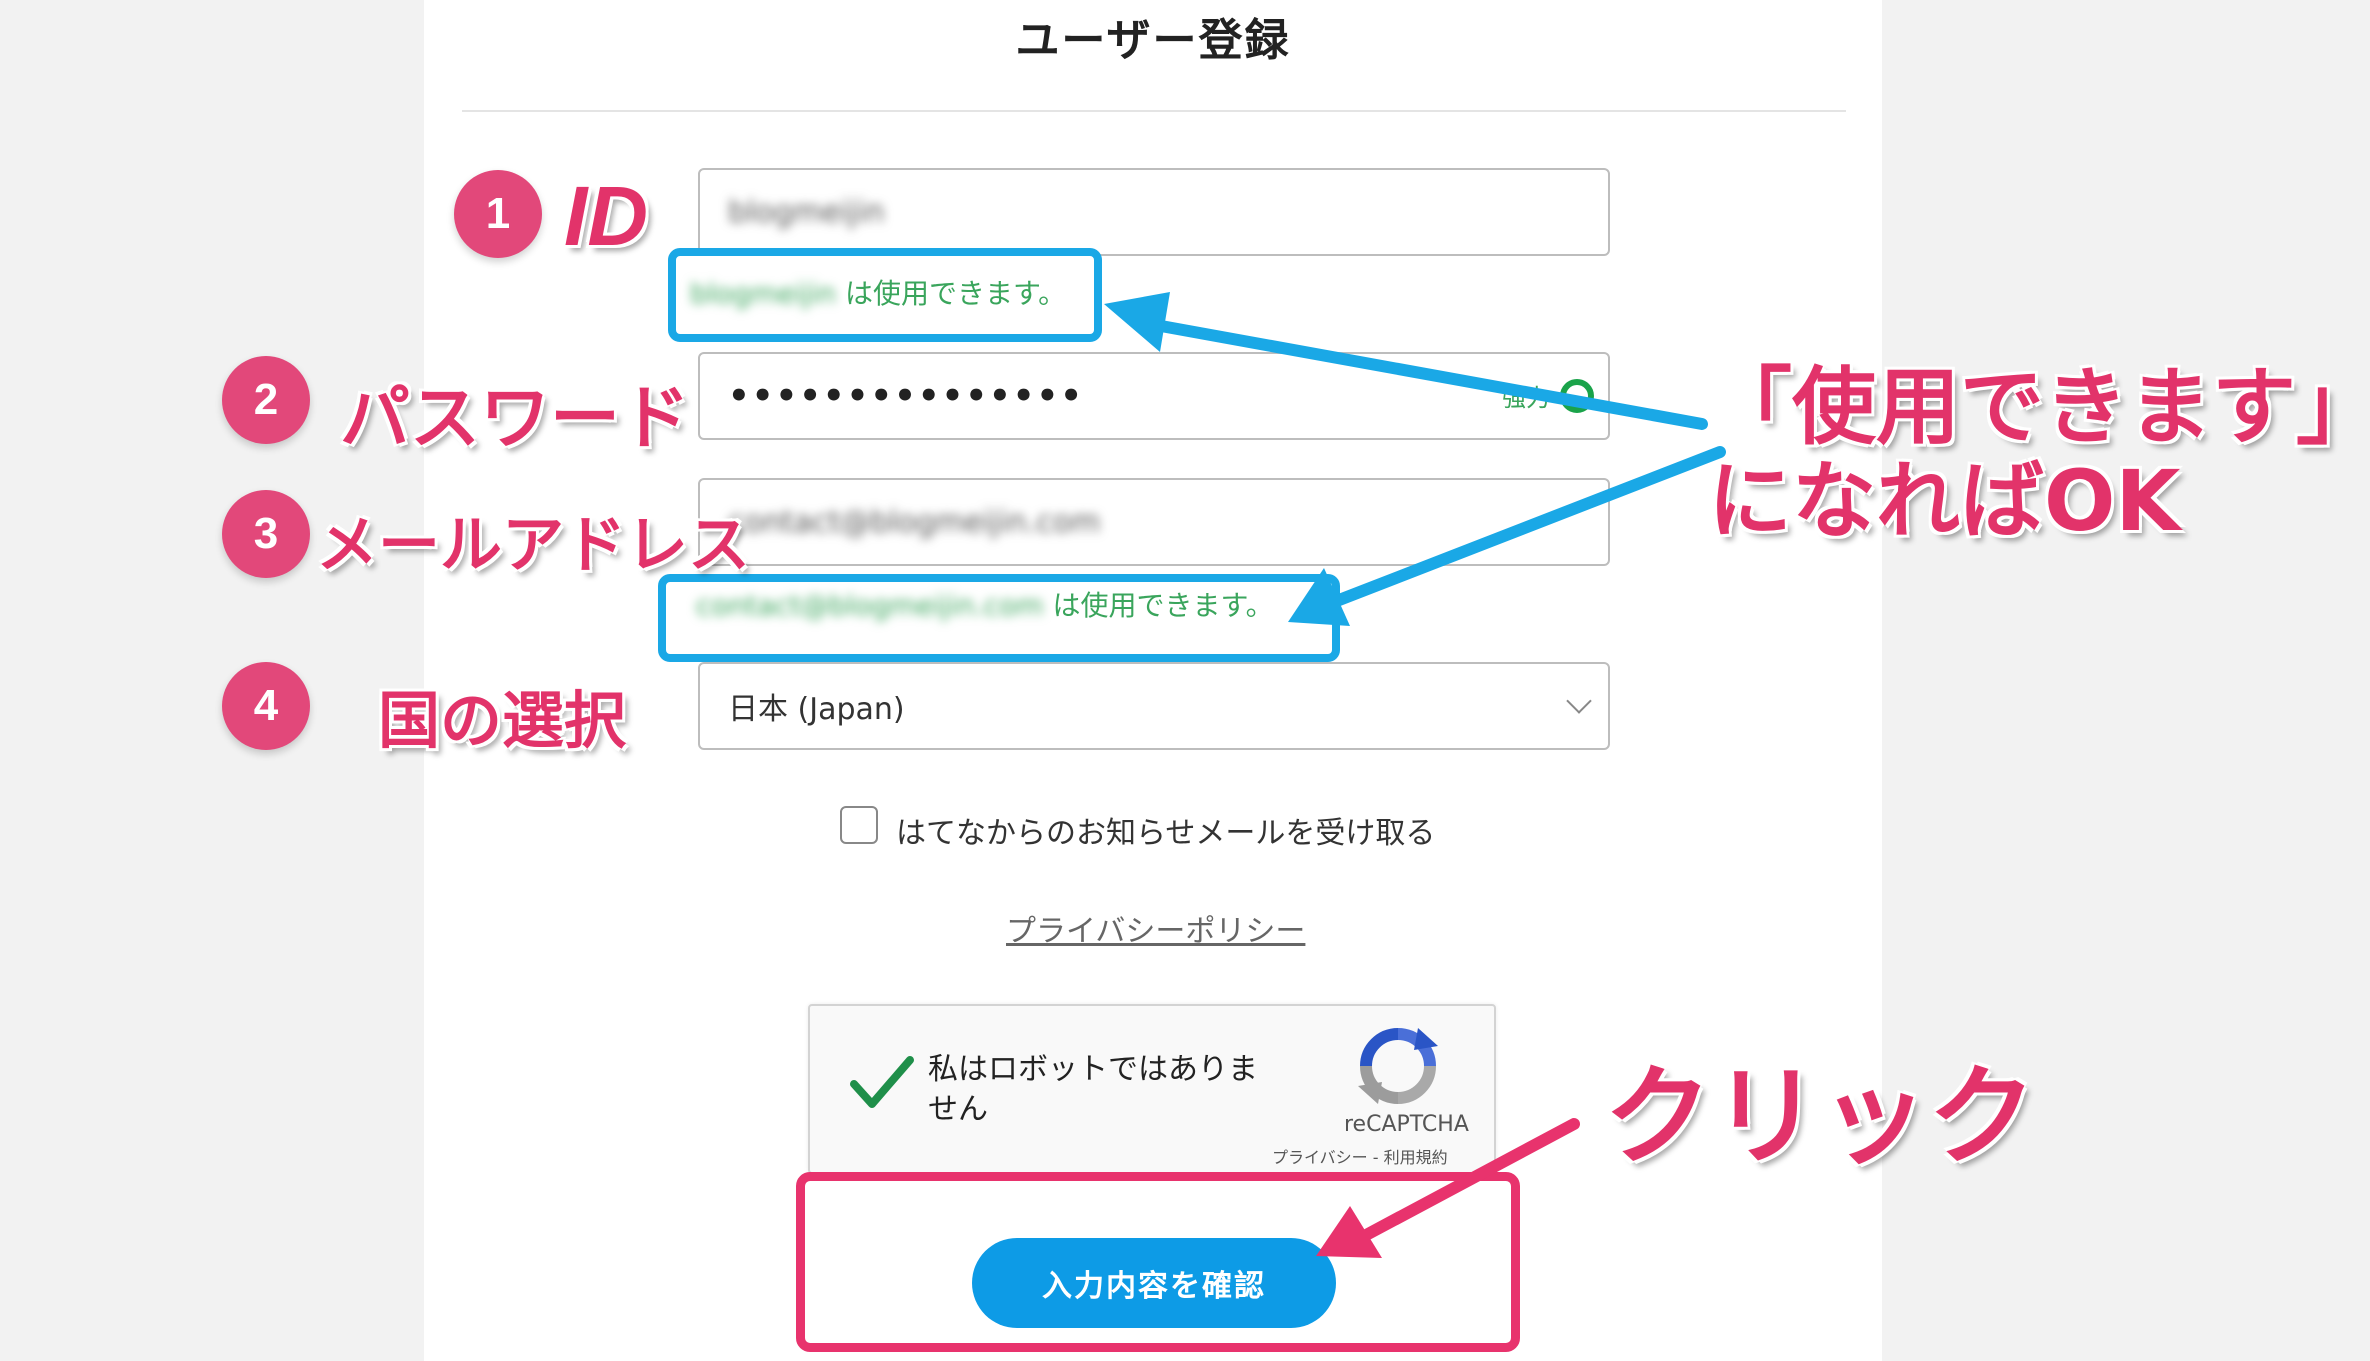 This screenshot has height=1361, width=2370. I want to click on arrow-to-email-availability, so click(1527, 527).